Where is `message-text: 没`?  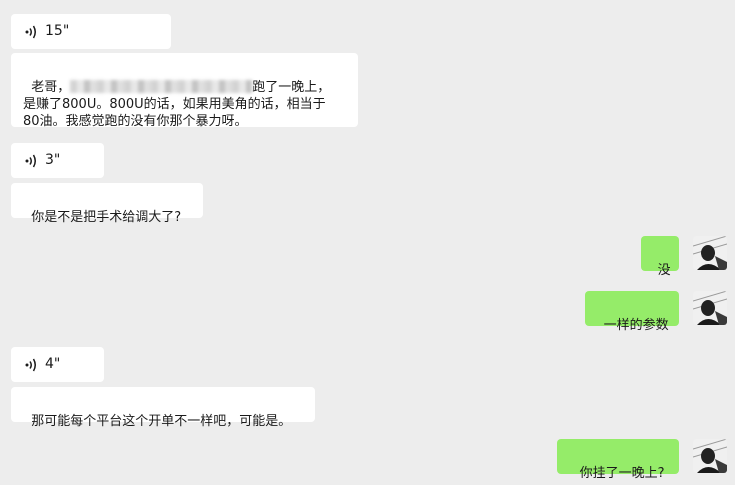 message-text: 没 is located at coordinates (664, 270).